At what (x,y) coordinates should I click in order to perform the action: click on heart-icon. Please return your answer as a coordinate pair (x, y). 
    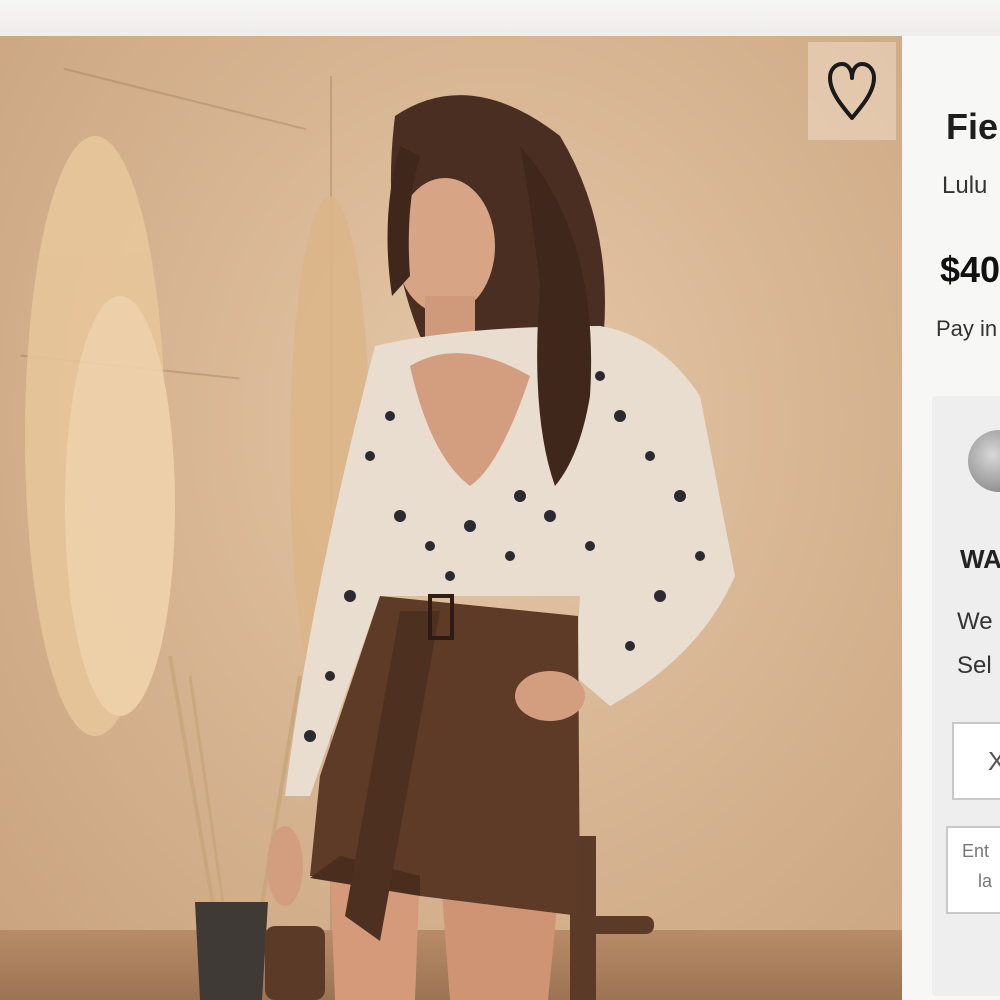
    Looking at the image, I should click on (852, 91).